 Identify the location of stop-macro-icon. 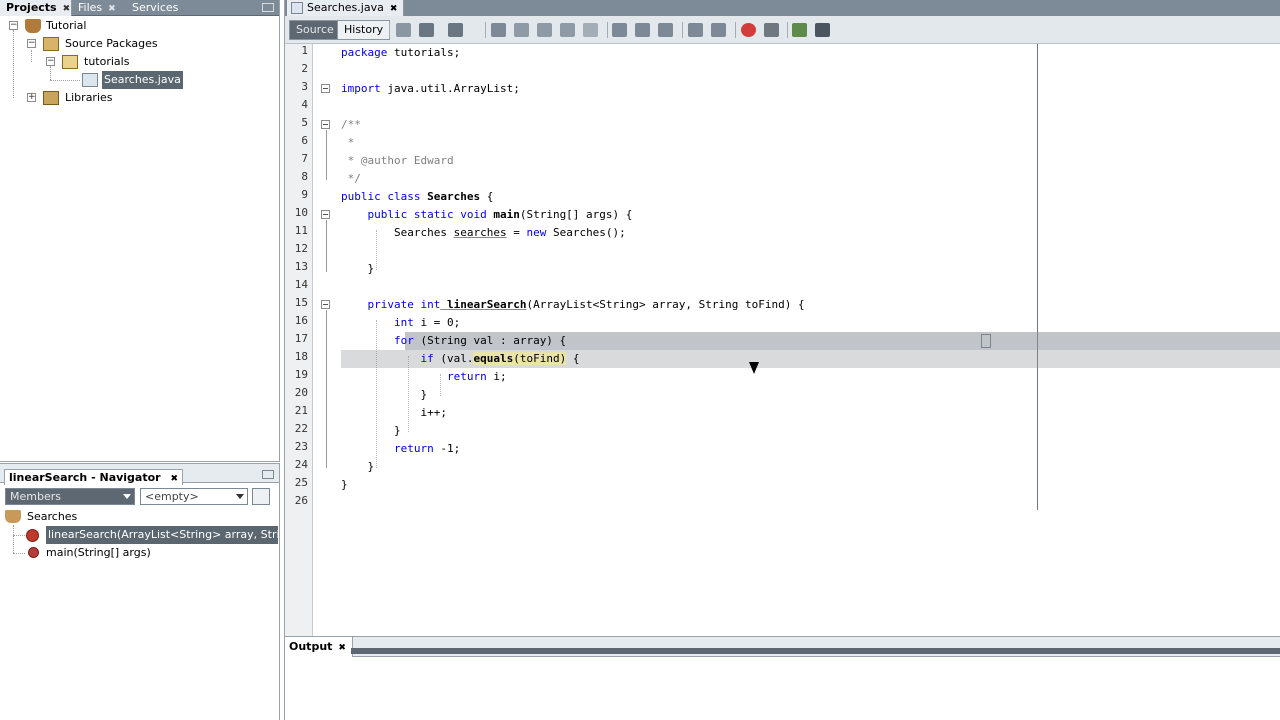
(771, 30).